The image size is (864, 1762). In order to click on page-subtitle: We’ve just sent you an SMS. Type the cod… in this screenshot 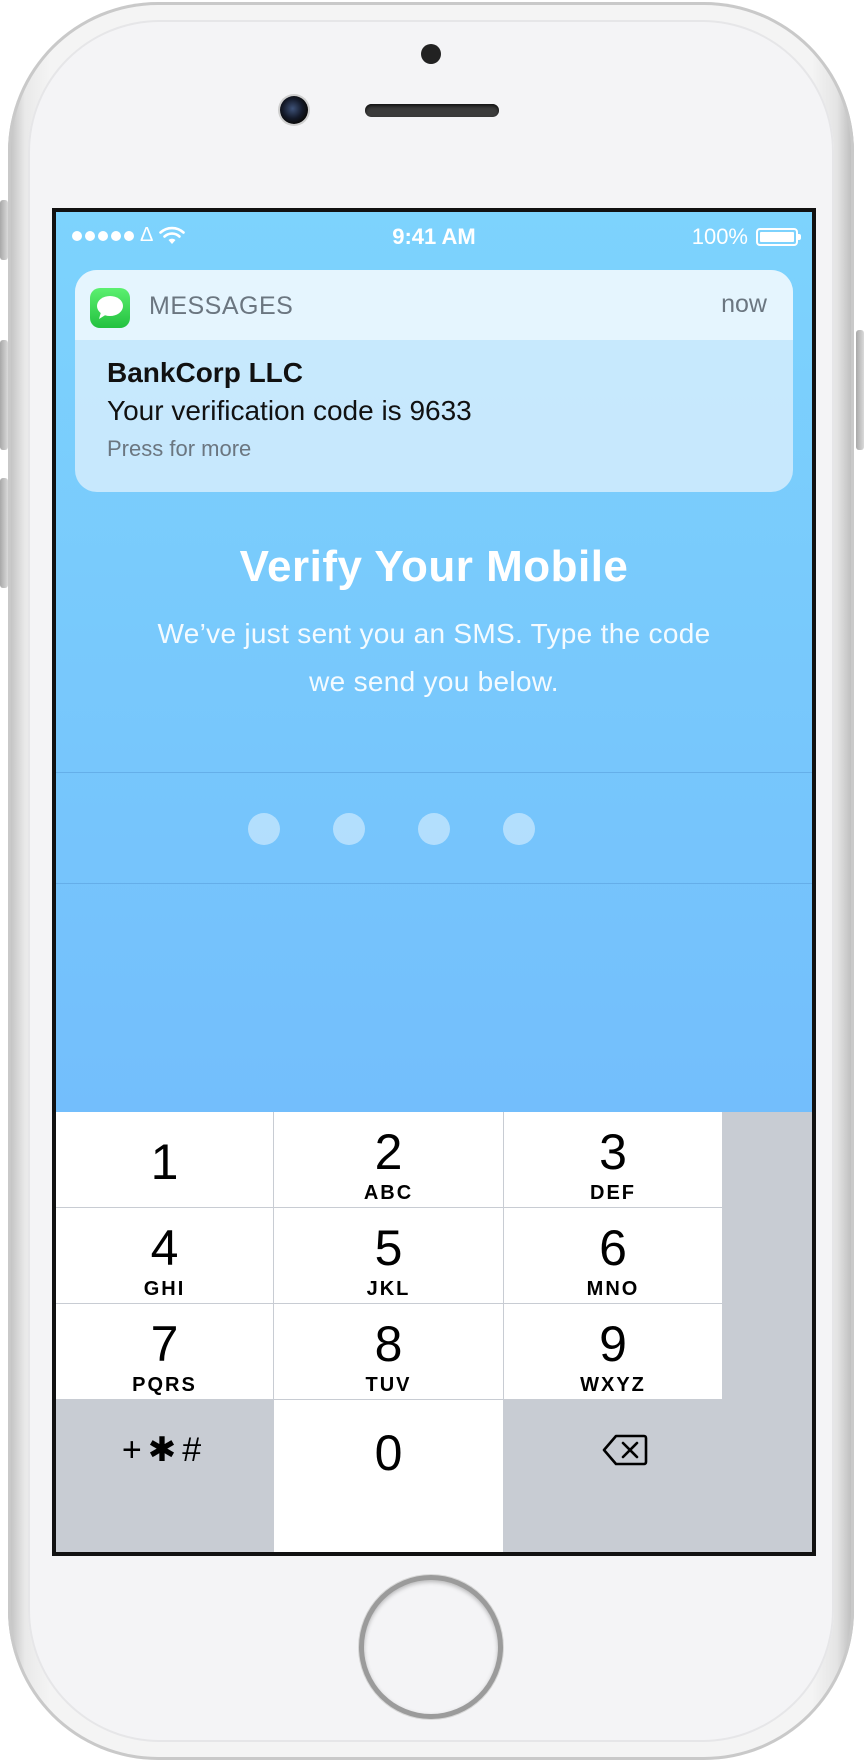, I will do `click(434, 657)`.